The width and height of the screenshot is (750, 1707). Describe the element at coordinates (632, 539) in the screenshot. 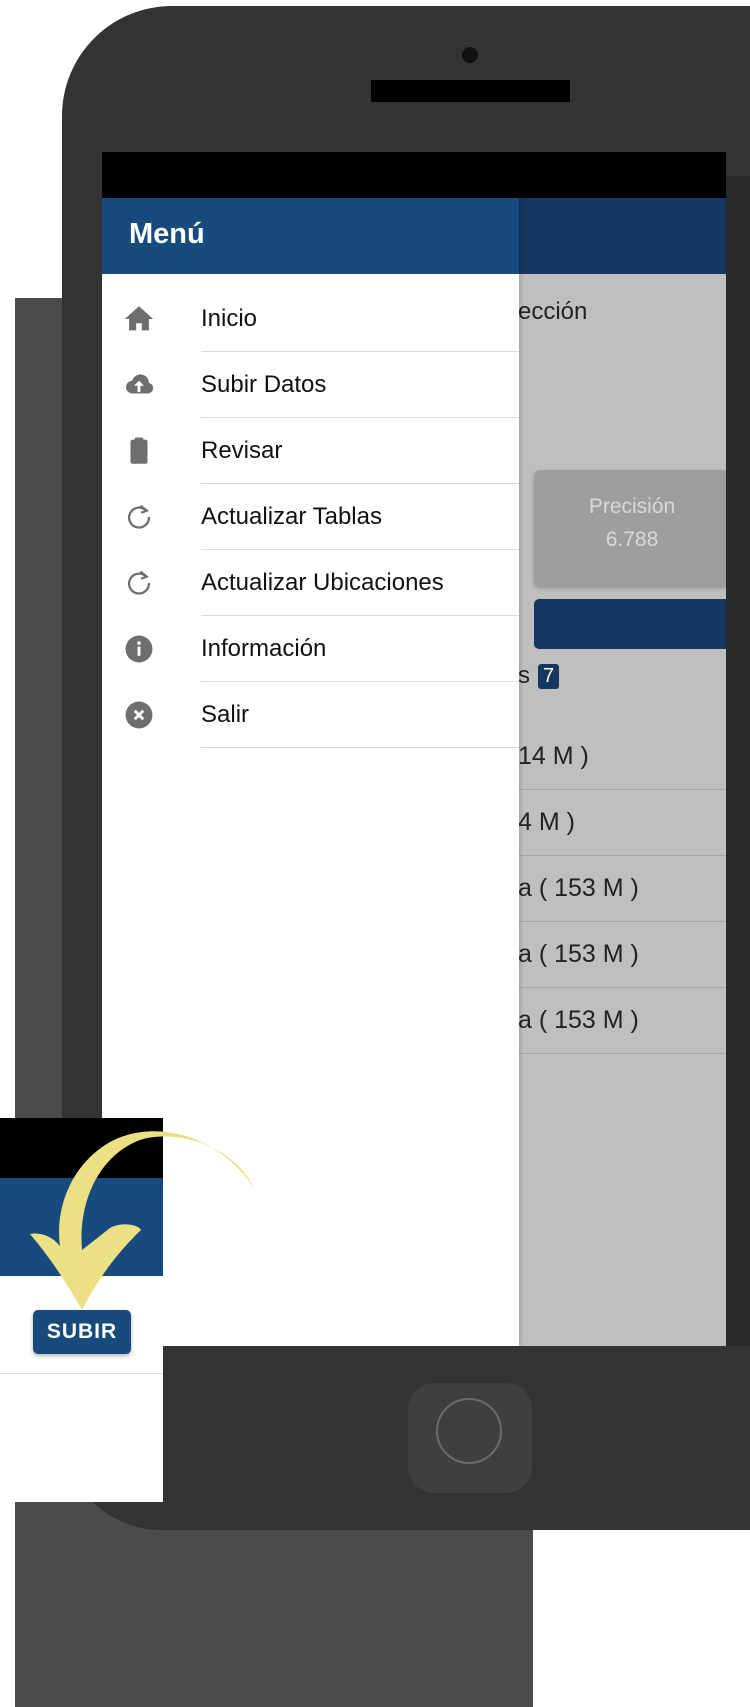

I see `precision-value: 6.788` at that location.